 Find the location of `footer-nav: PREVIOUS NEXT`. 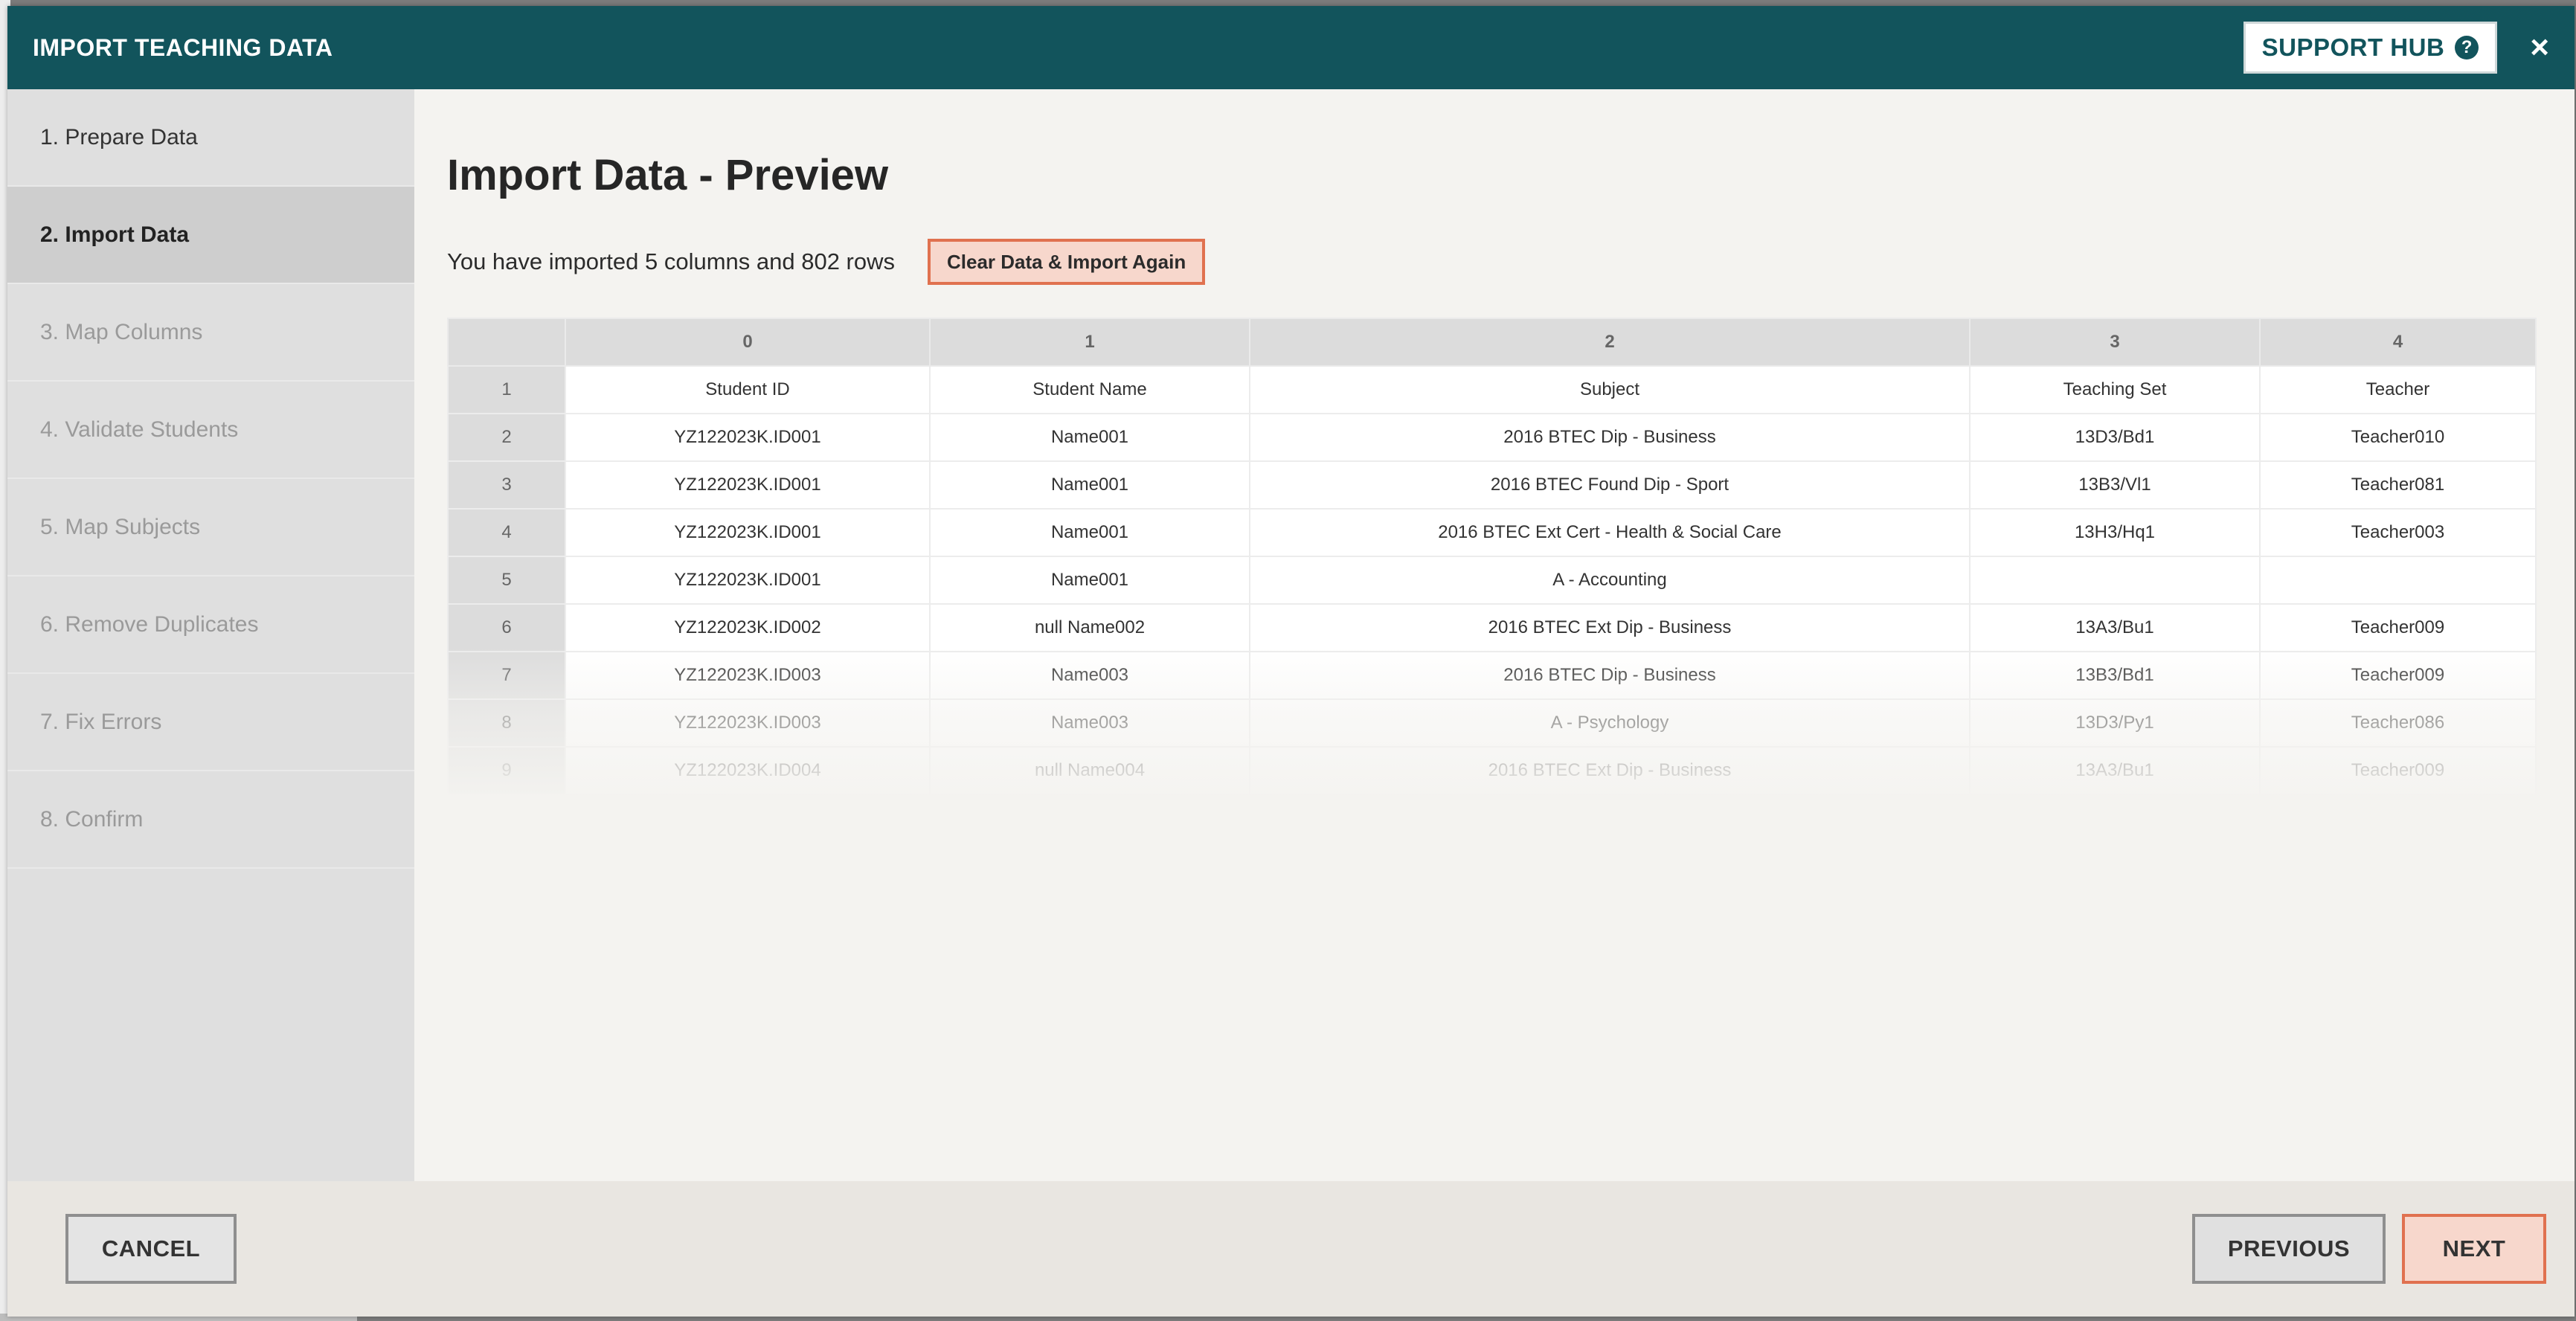

footer-nav: PREVIOUS NEXT is located at coordinates (2369, 1249).